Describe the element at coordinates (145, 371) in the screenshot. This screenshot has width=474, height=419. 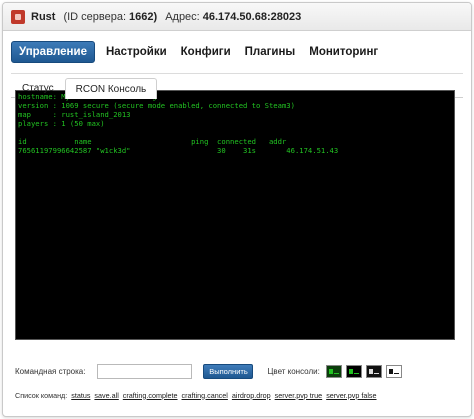
I see `command-input` at that location.